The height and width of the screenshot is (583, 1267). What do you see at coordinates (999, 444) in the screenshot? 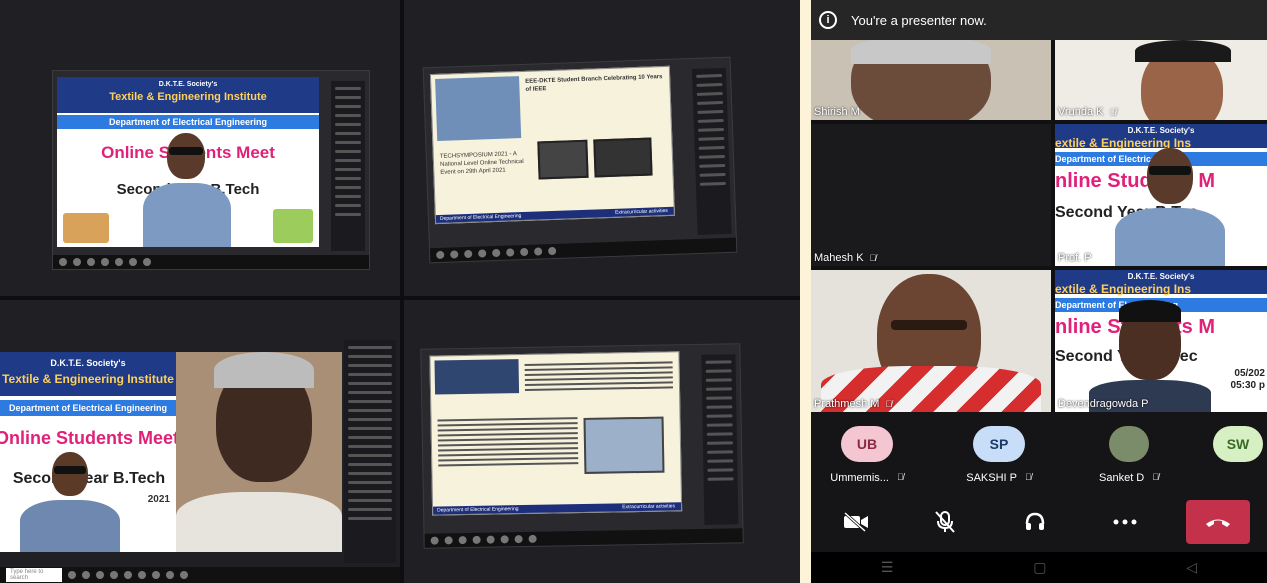
I see `avatar: SP` at bounding box center [999, 444].